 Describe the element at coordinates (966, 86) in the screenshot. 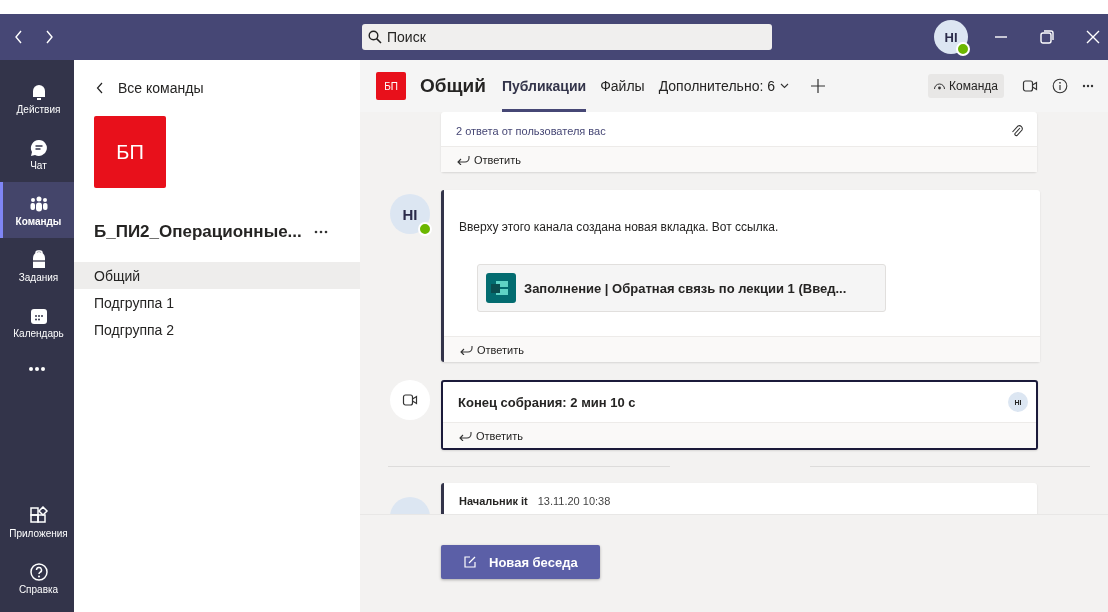

I see `team-button: Команда` at that location.